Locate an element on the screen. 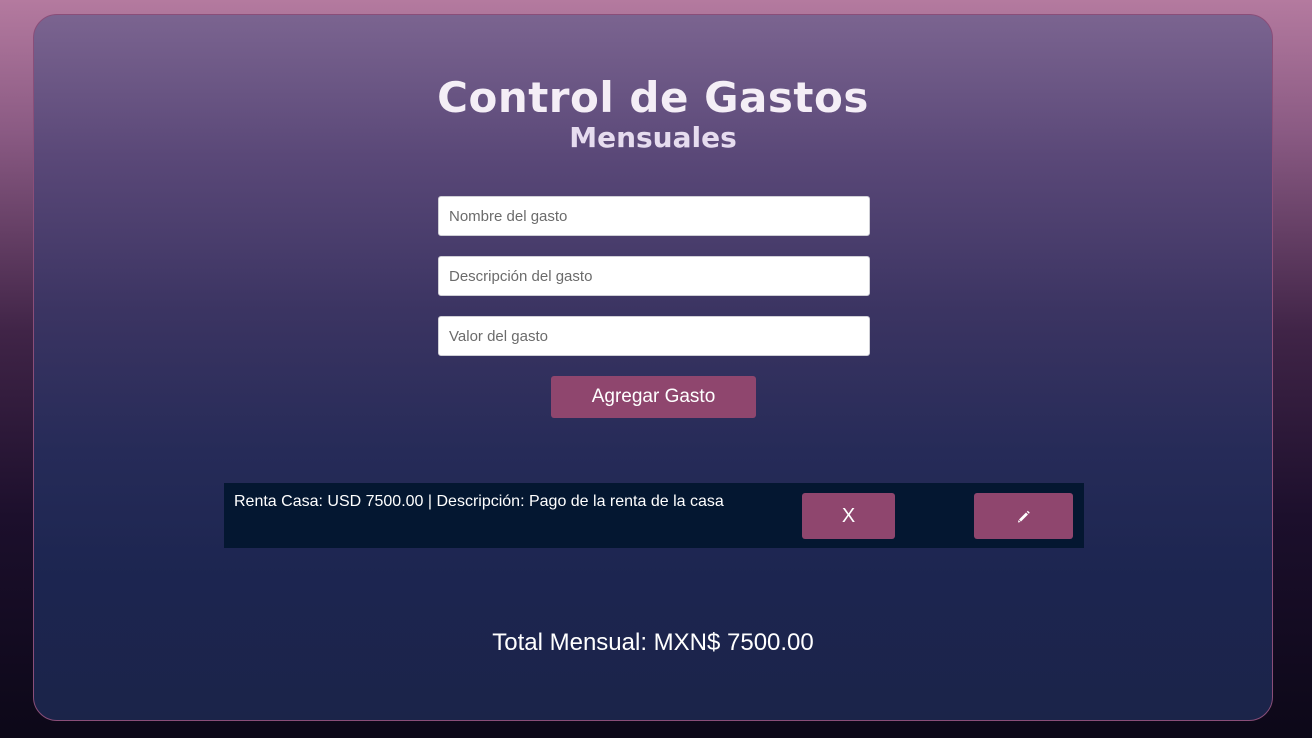 This screenshot has height=738, width=1312. page-title: Control de Gastos is located at coordinates (653, 97).